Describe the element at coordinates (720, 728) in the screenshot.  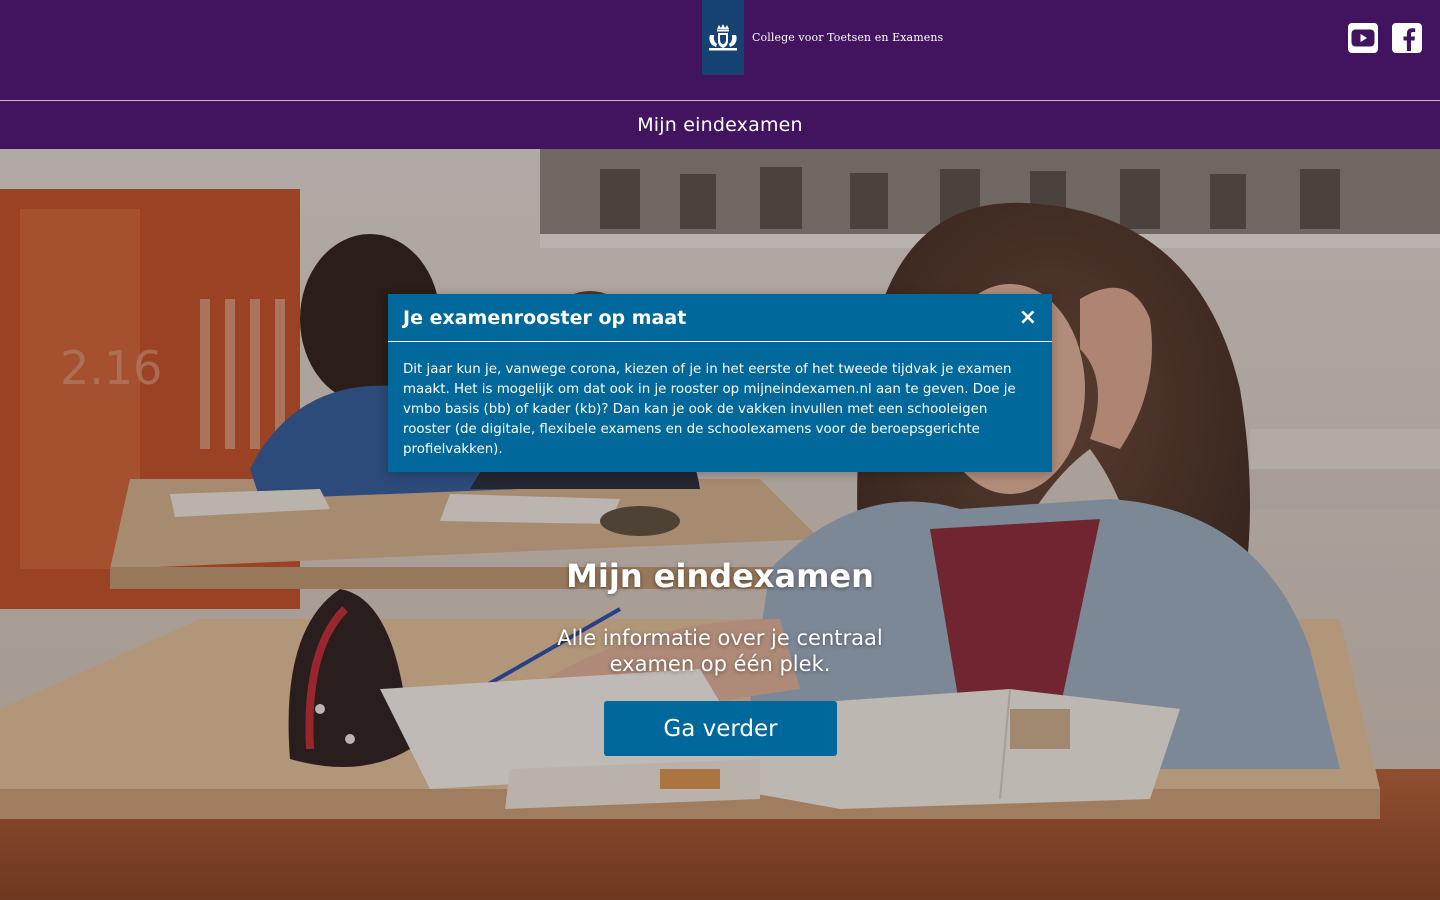
I see `continue-button: Ga verder` at that location.